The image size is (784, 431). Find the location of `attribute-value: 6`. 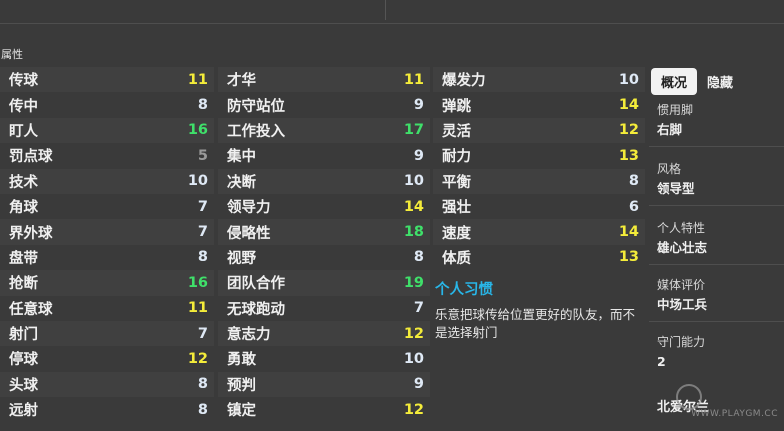

attribute-value: 6 is located at coordinates (633, 206).